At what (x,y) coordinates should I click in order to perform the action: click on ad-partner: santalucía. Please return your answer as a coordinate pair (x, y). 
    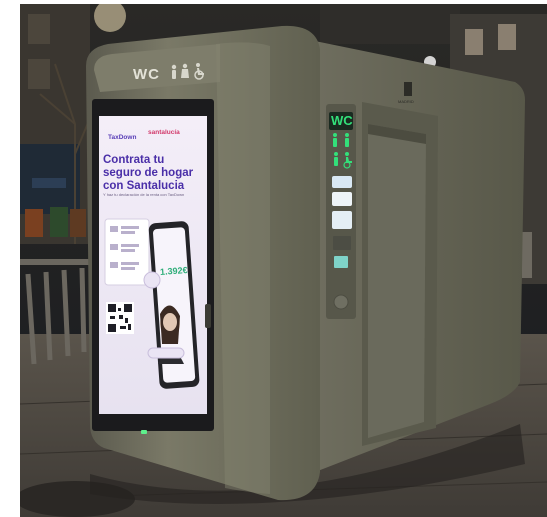
    Looking at the image, I should click on (164, 132).